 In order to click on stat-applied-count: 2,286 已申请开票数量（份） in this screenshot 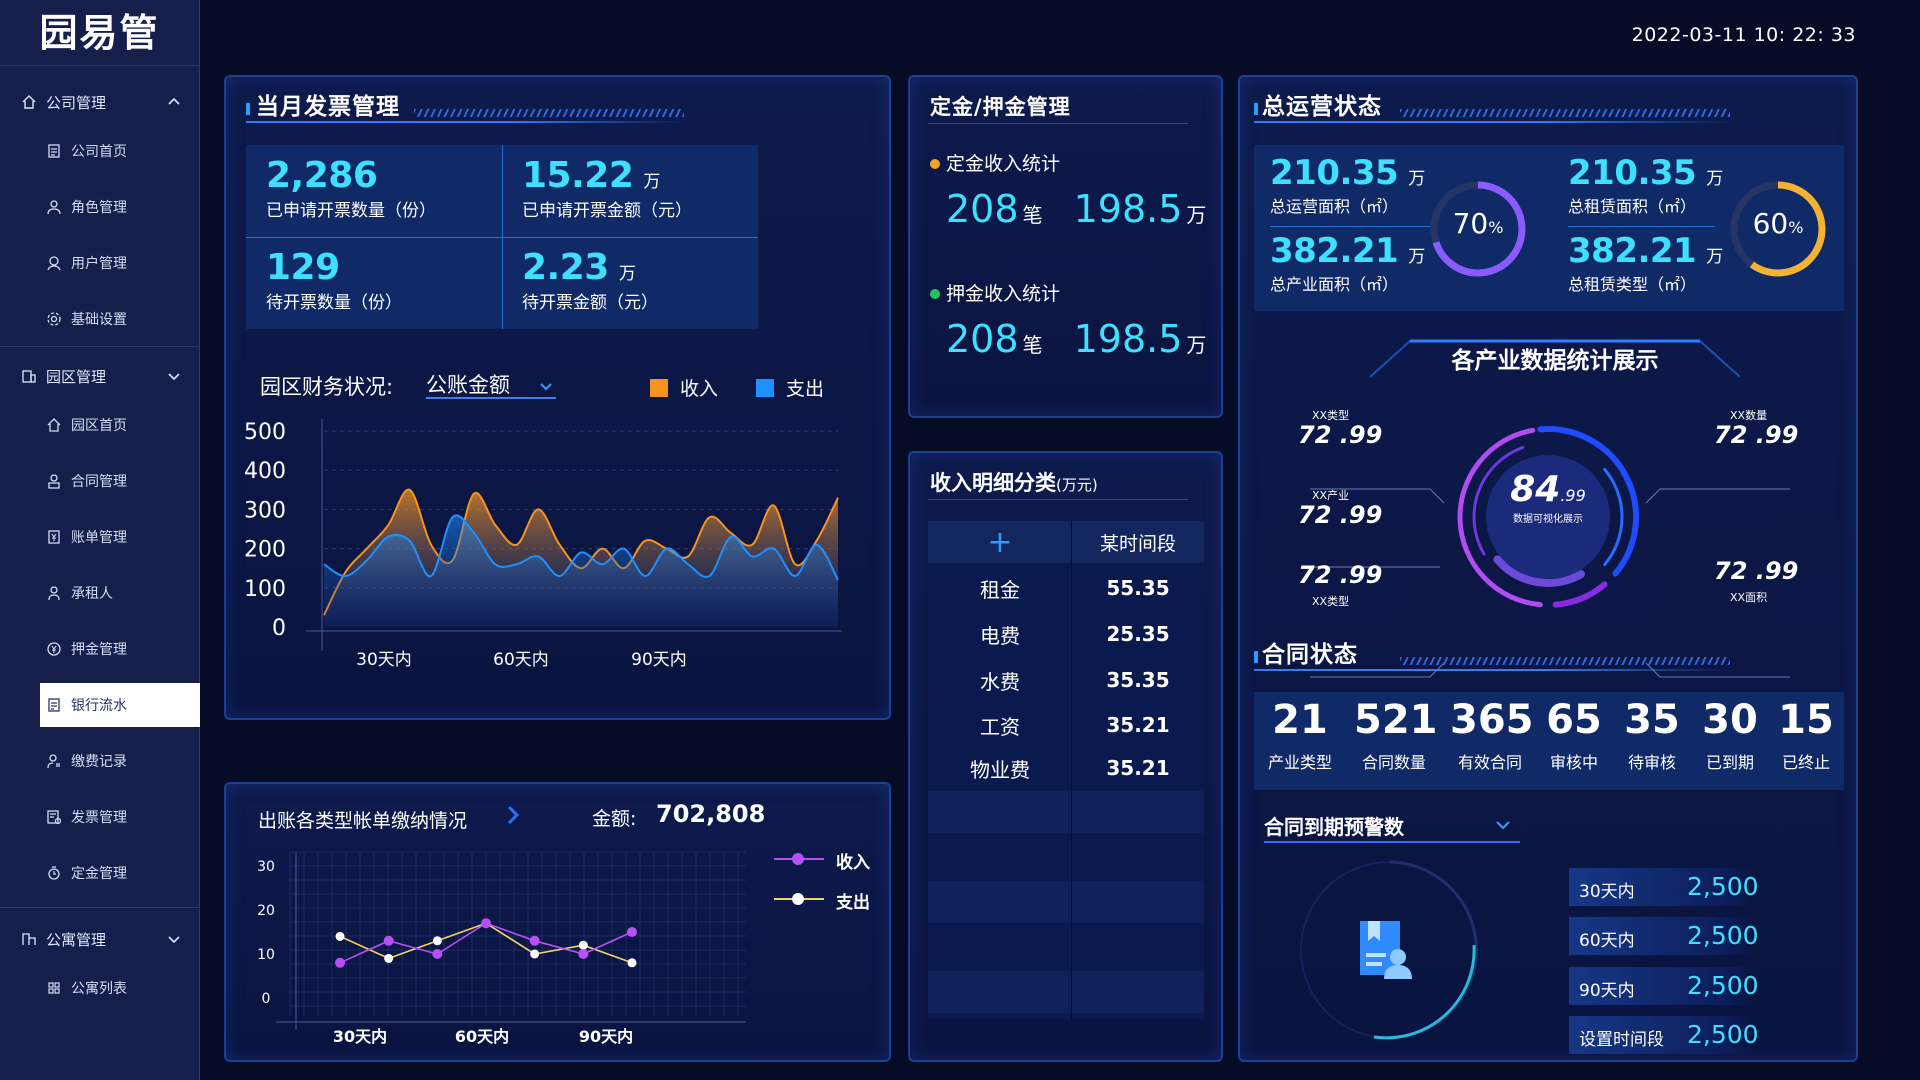, I will do `click(351, 188)`.